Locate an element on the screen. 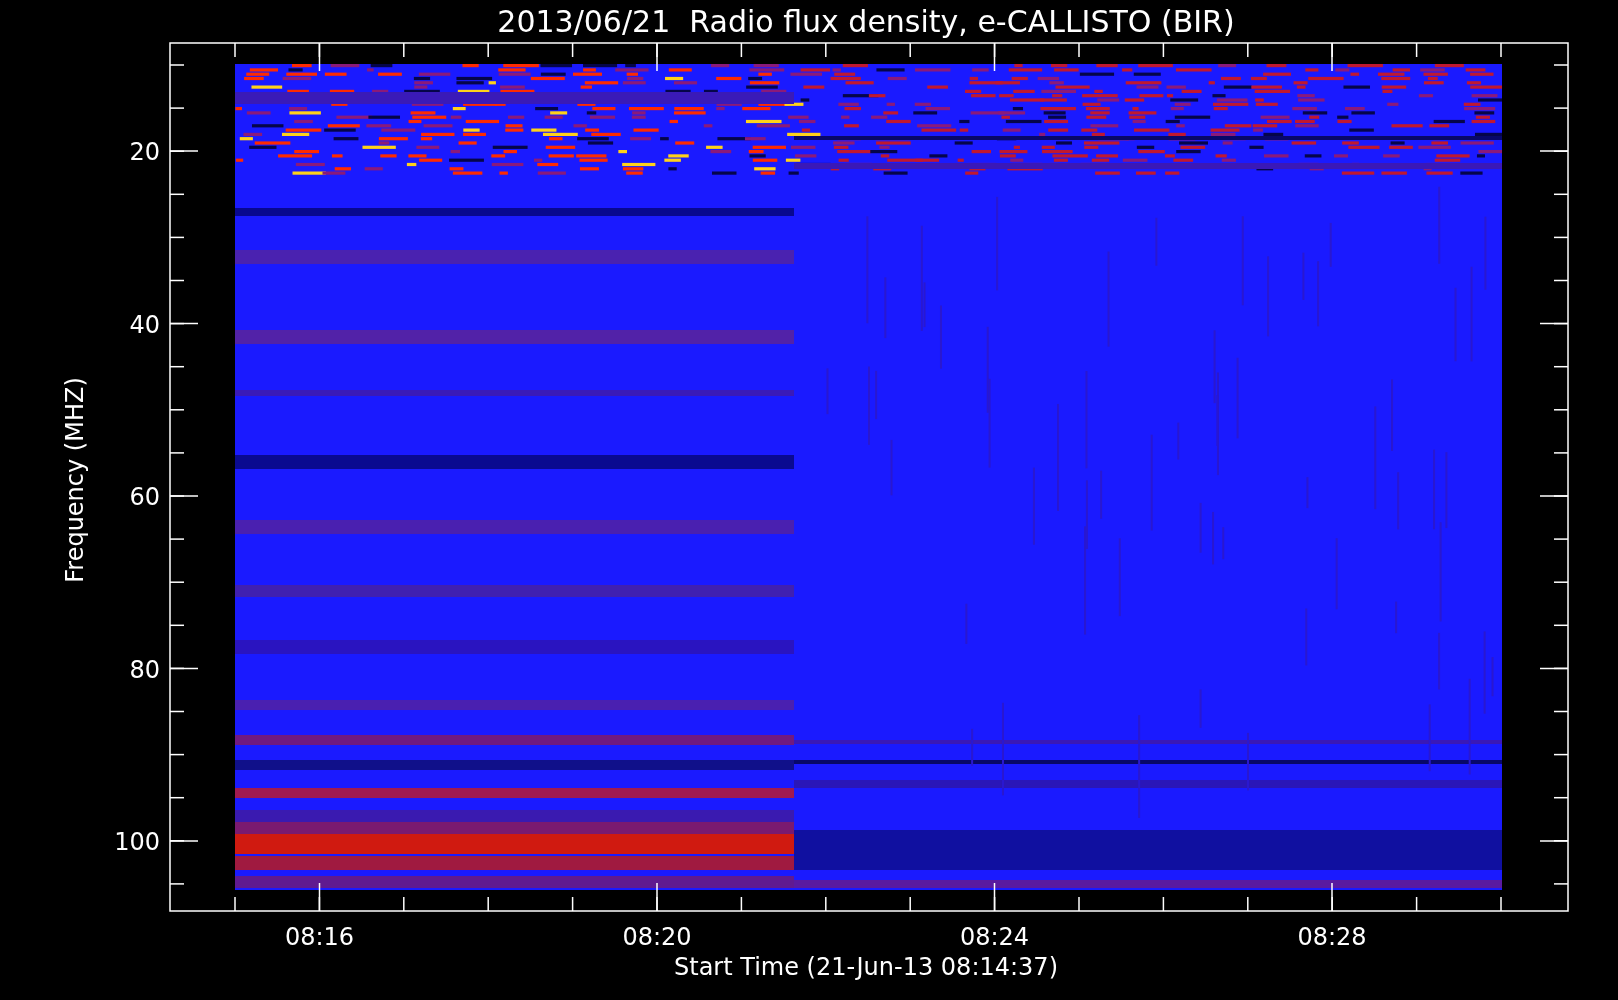 The width and height of the screenshot is (1618, 1000). plot-title: 2013/06/21 Radio flux density, e-CALLISTO (BIR) is located at coordinates (866, 21).